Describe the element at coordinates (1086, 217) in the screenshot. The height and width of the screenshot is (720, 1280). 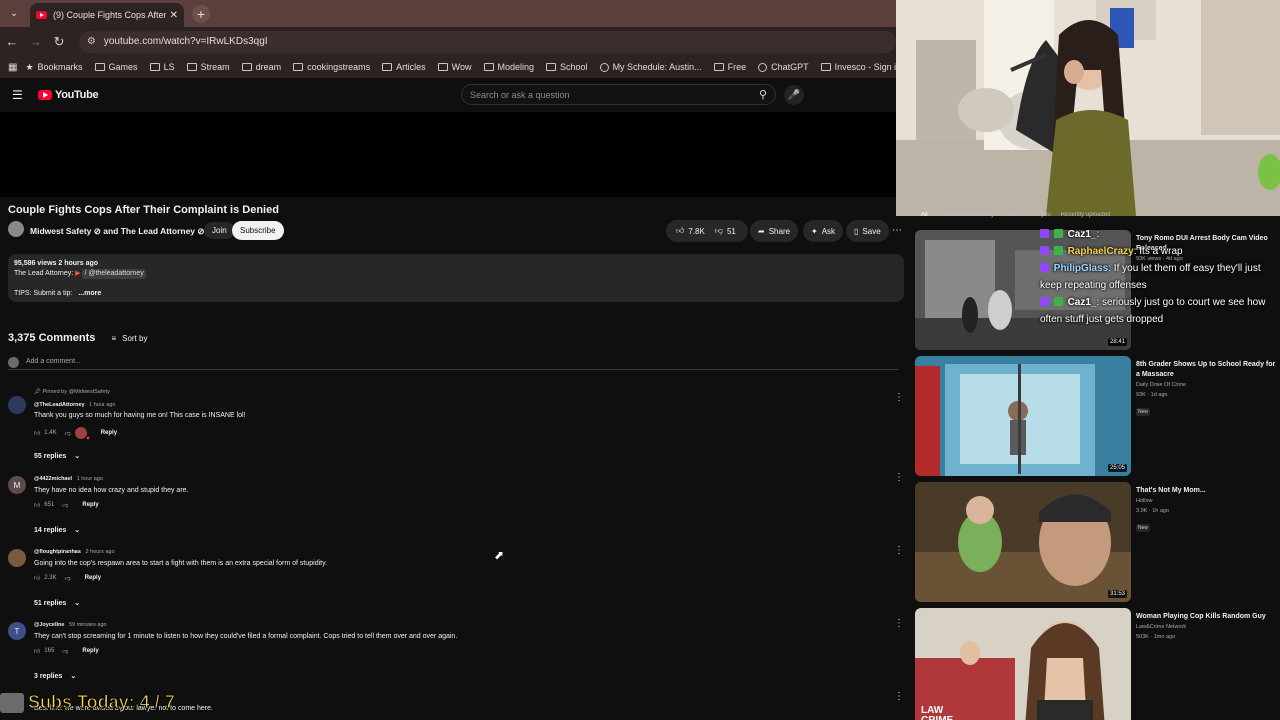
I see `chip-recent: Recently uploaded` at that location.